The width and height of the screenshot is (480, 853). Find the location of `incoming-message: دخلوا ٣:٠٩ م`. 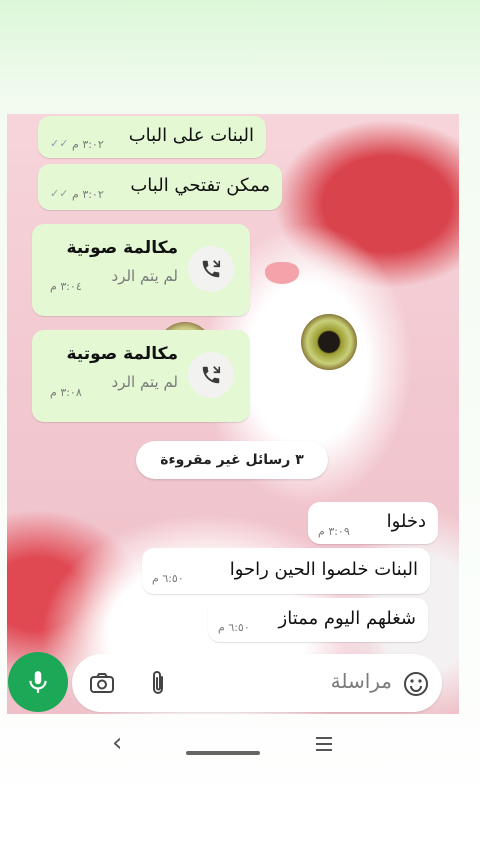

incoming-message: دخلوا ٣:٠٩ م is located at coordinates (373, 523).